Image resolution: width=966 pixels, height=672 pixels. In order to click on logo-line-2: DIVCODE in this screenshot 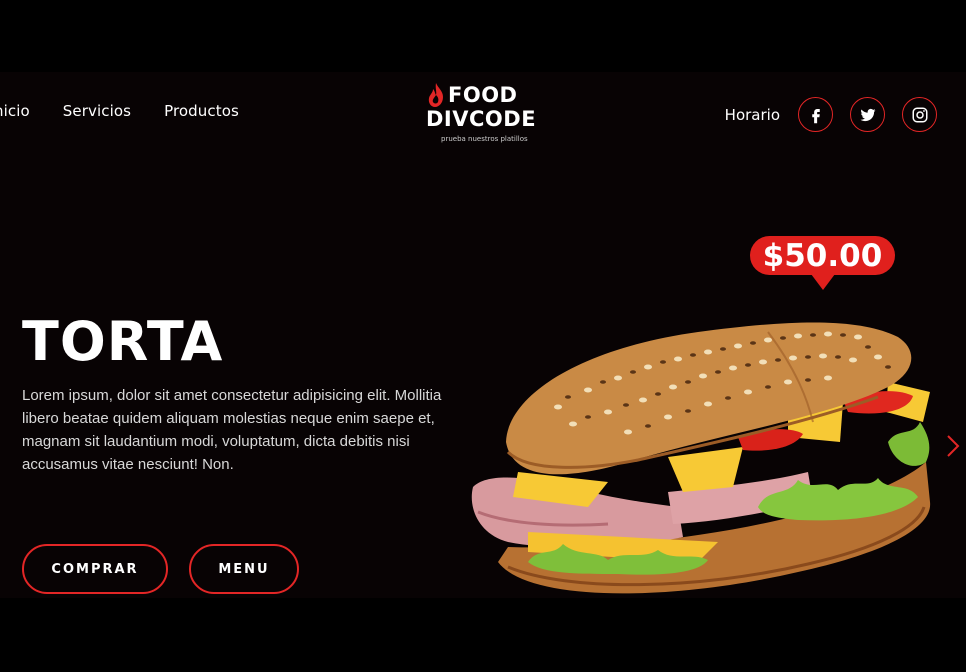, I will do `click(481, 119)`.